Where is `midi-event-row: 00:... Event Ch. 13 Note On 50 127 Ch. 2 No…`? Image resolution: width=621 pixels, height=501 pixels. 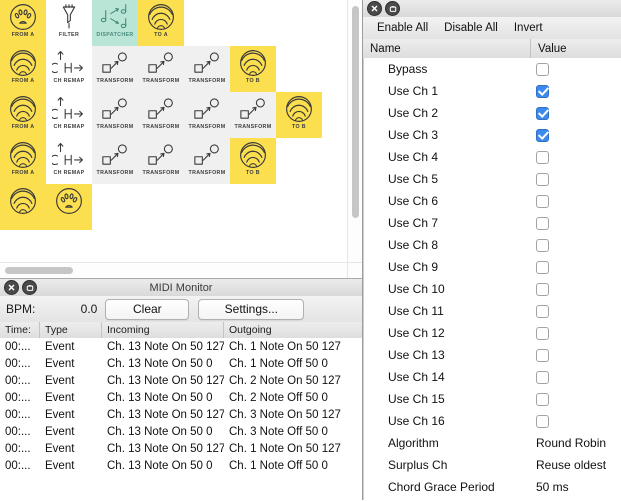 midi-event-row: 00:... Event Ch. 13 Note On 50 127 Ch. 2 No… is located at coordinates (181, 380).